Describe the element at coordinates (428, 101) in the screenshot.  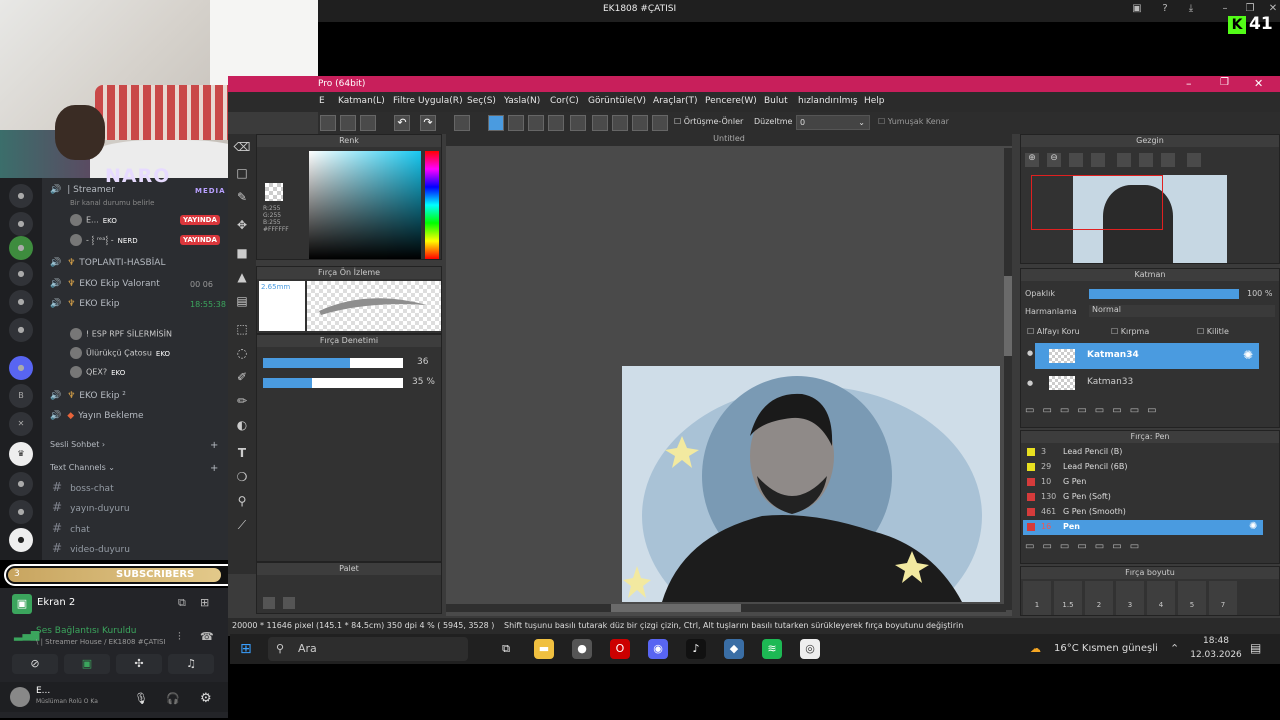
I see `menu-filter: Filtre Uygula(R)` at that location.